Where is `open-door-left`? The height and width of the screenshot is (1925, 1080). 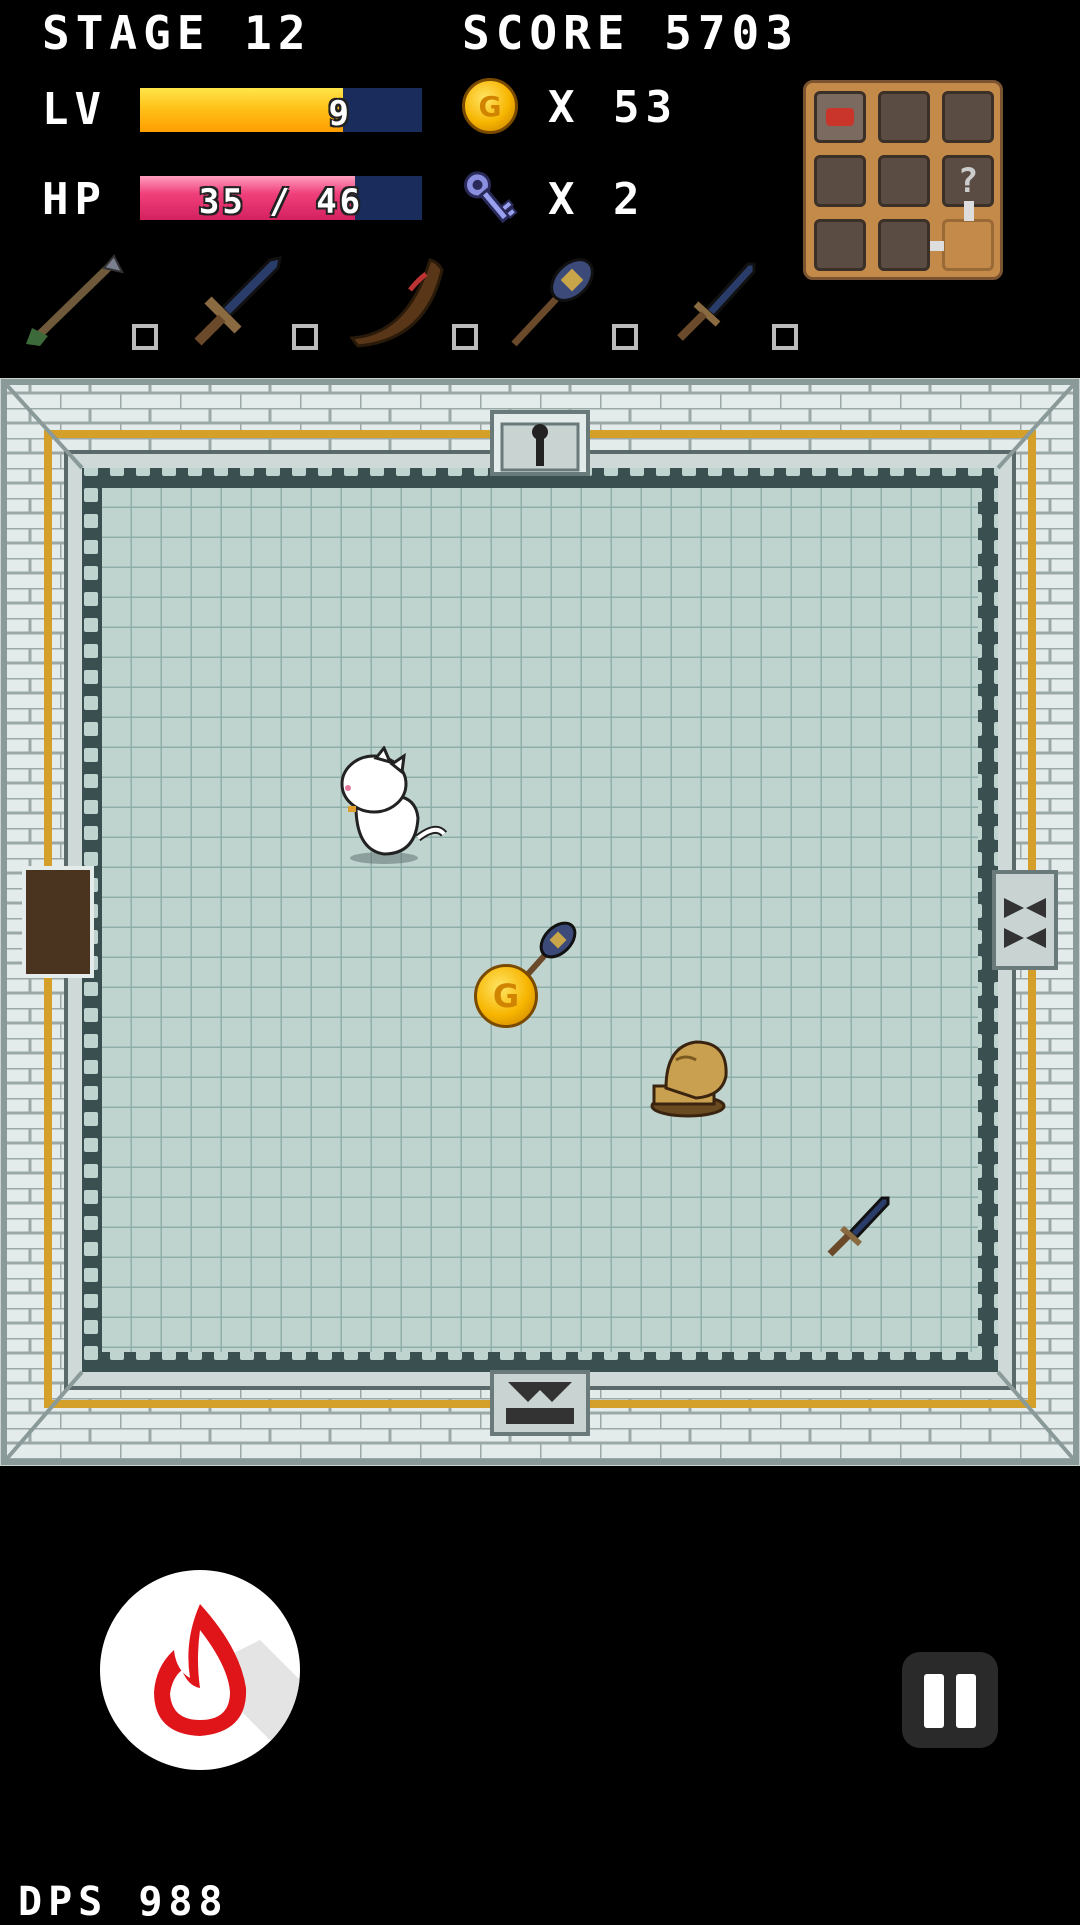
open-door-left is located at coordinates (58, 922).